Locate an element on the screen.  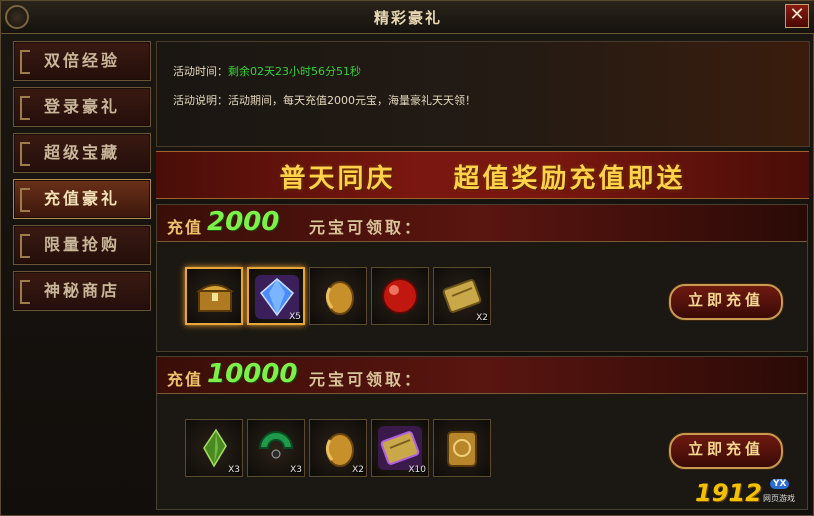
gold-token-icon is located at coordinates (462, 449).